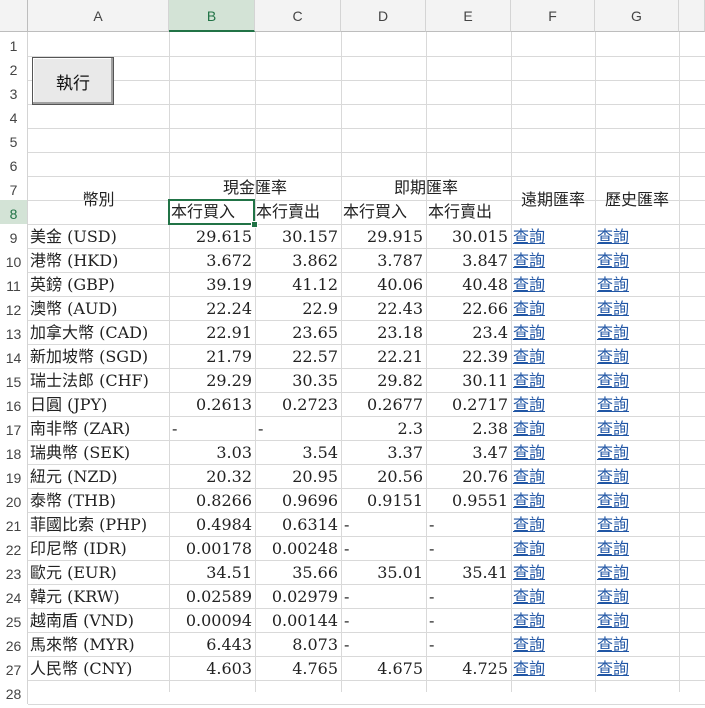  Describe the element at coordinates (460, 212) in the screenshot. I see `header-spot-sell: 本行賣出` at that location.